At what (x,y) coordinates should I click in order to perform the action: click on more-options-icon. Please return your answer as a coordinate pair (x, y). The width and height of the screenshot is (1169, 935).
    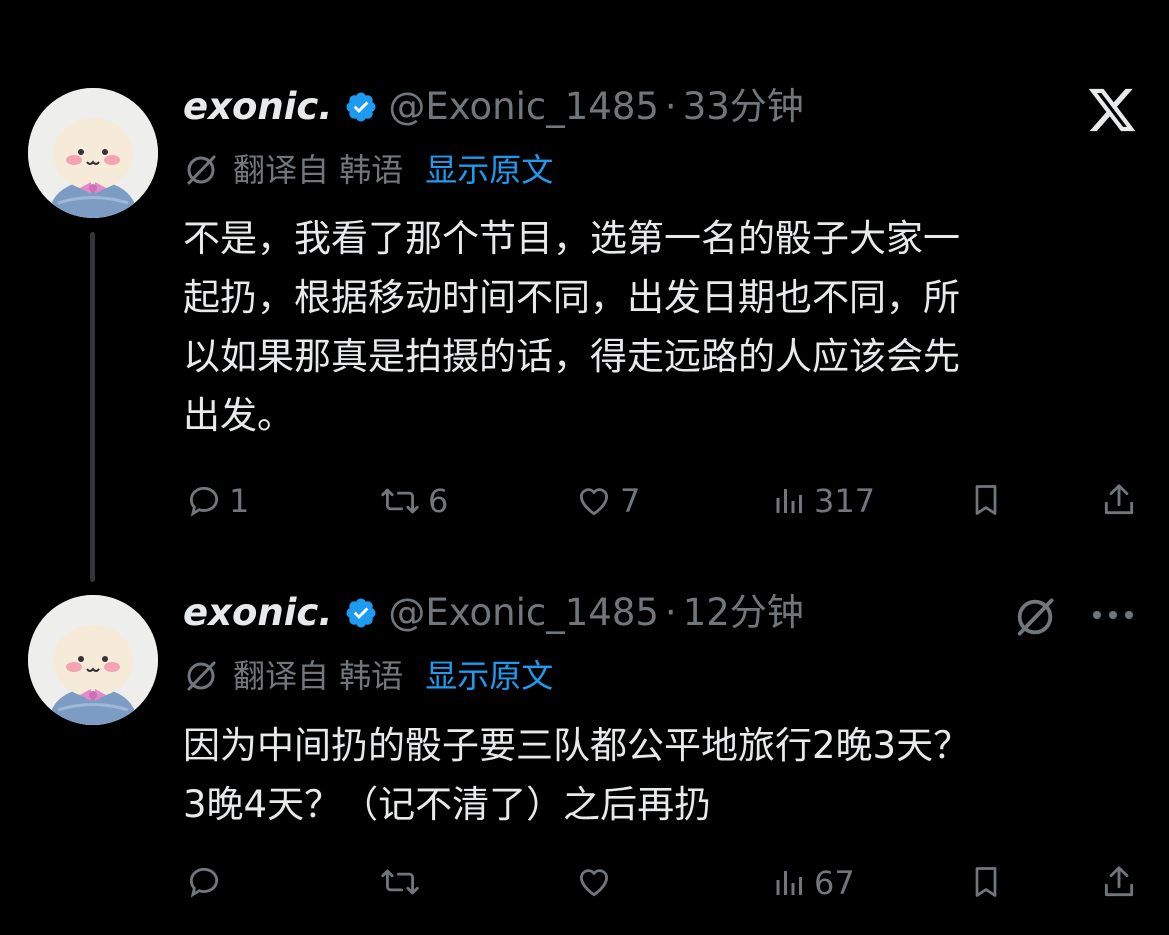
    Looking at the image, I should click on (1113, 615).